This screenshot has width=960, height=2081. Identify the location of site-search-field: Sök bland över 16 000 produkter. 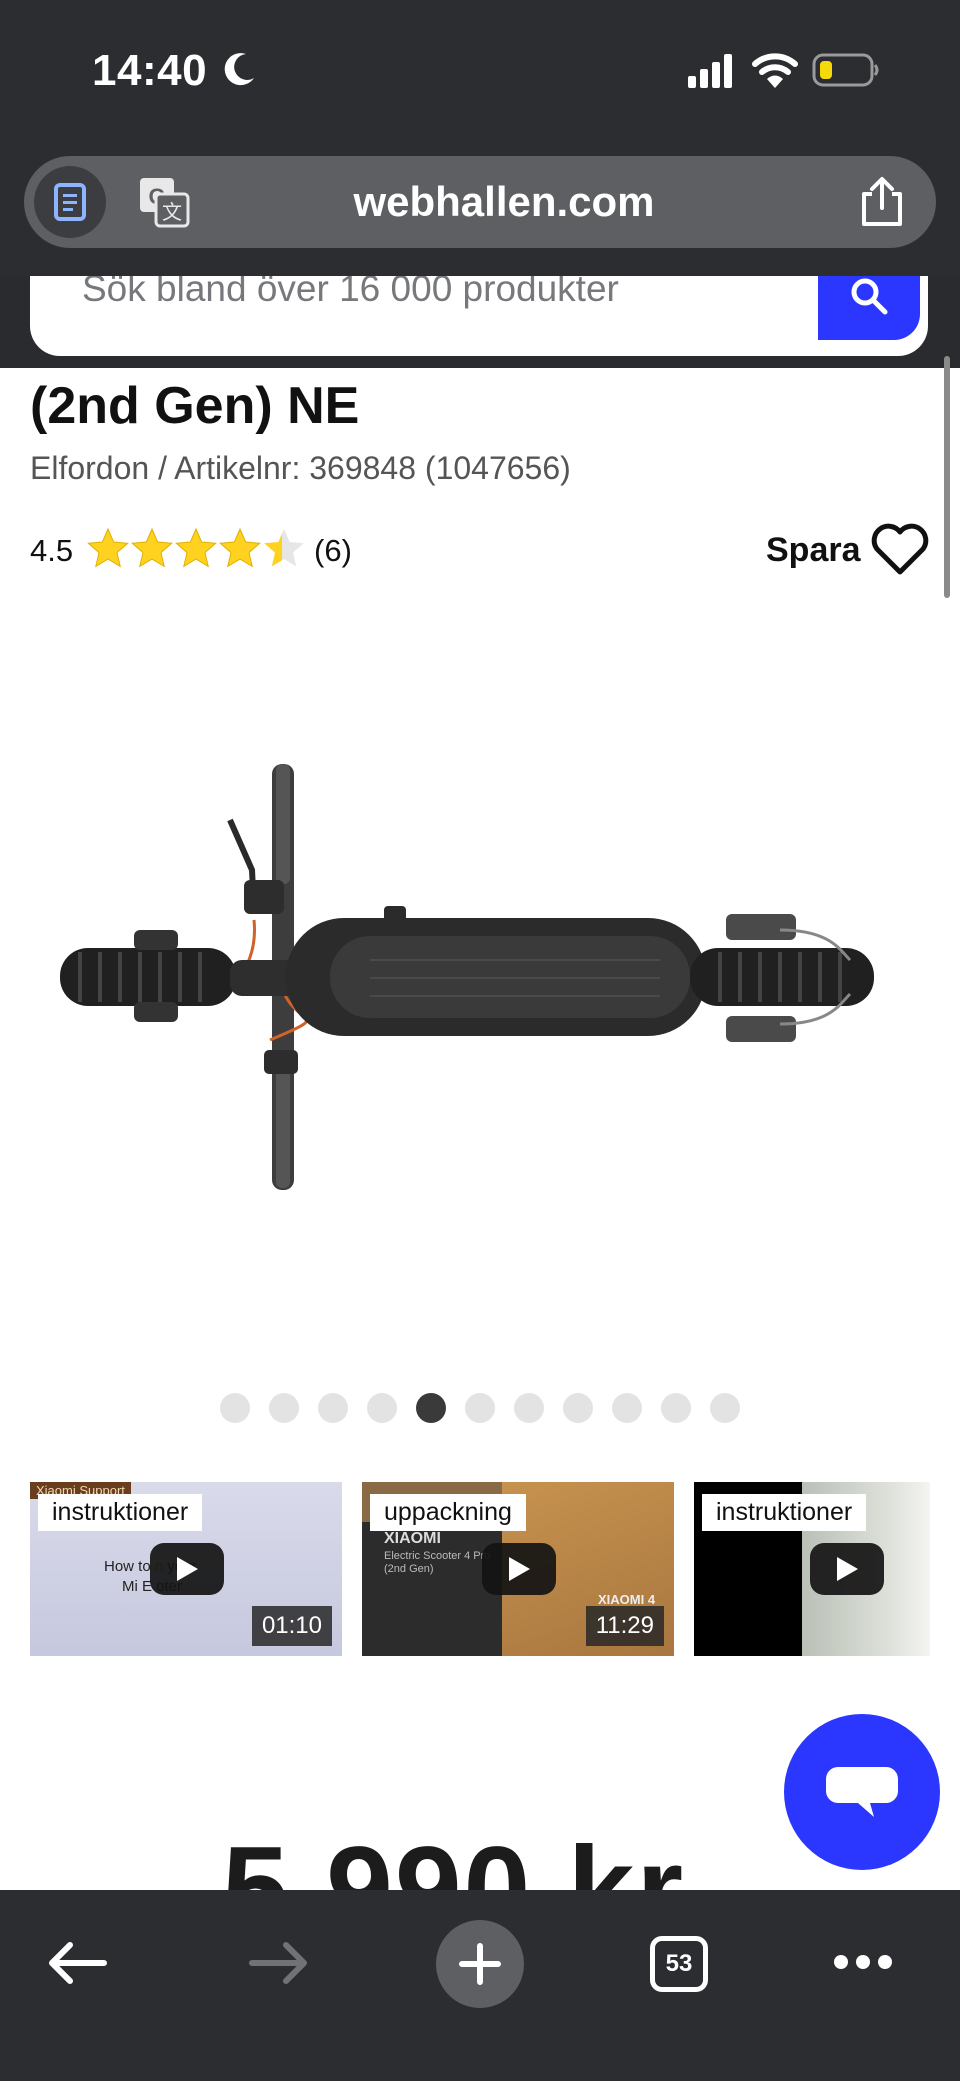
(479, 316).